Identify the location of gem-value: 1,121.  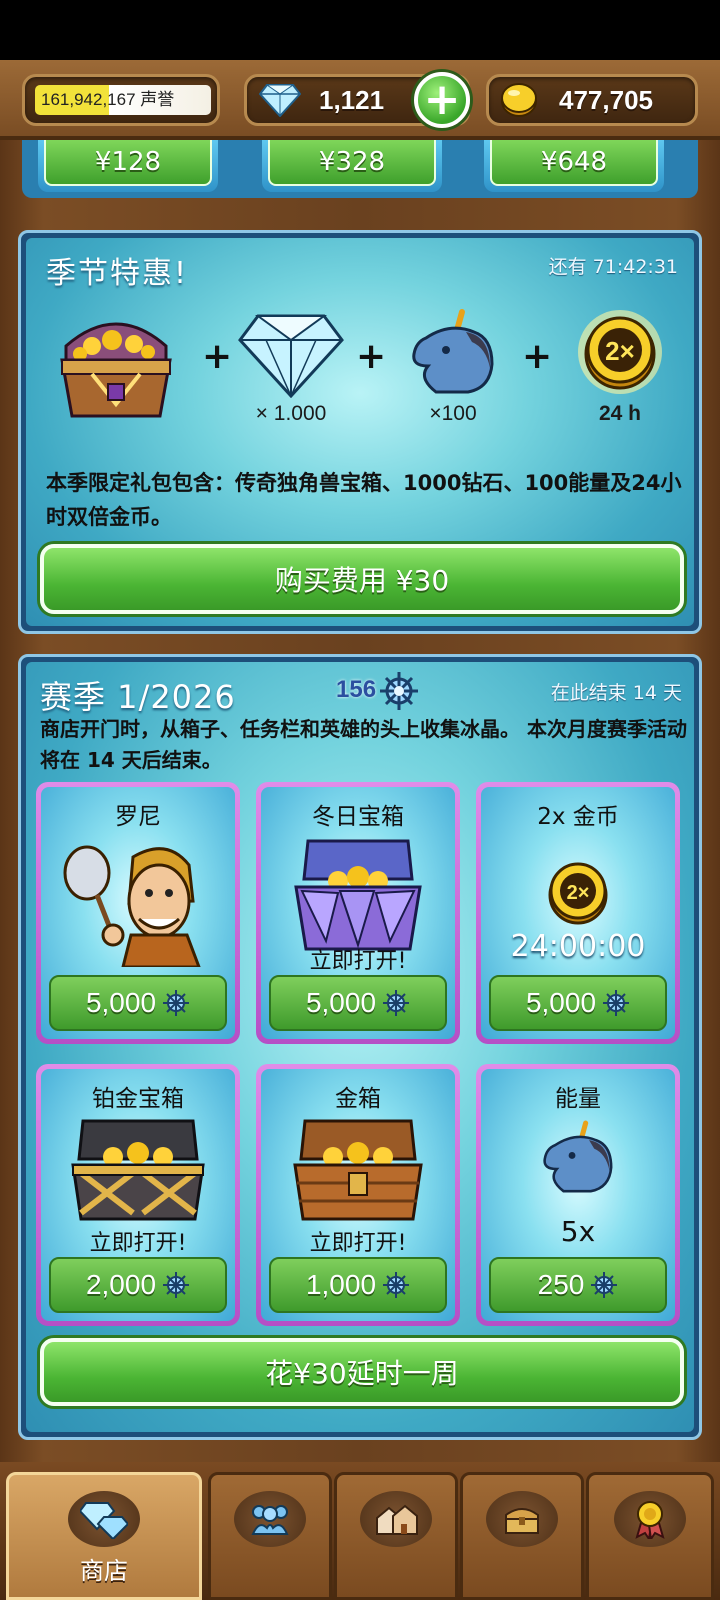
(352, 99).